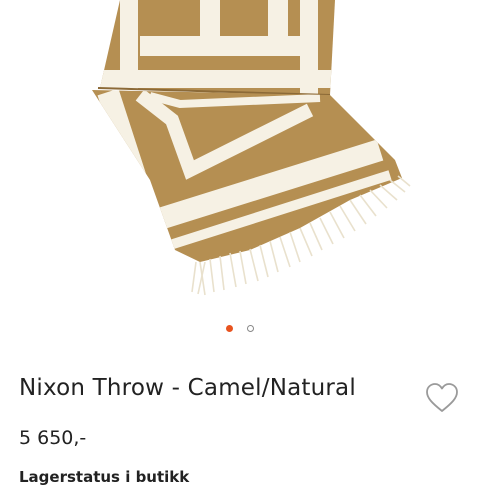 The width and height of the screenshot is (480, 486). I want to click on favorite-button, so click(442, 398).